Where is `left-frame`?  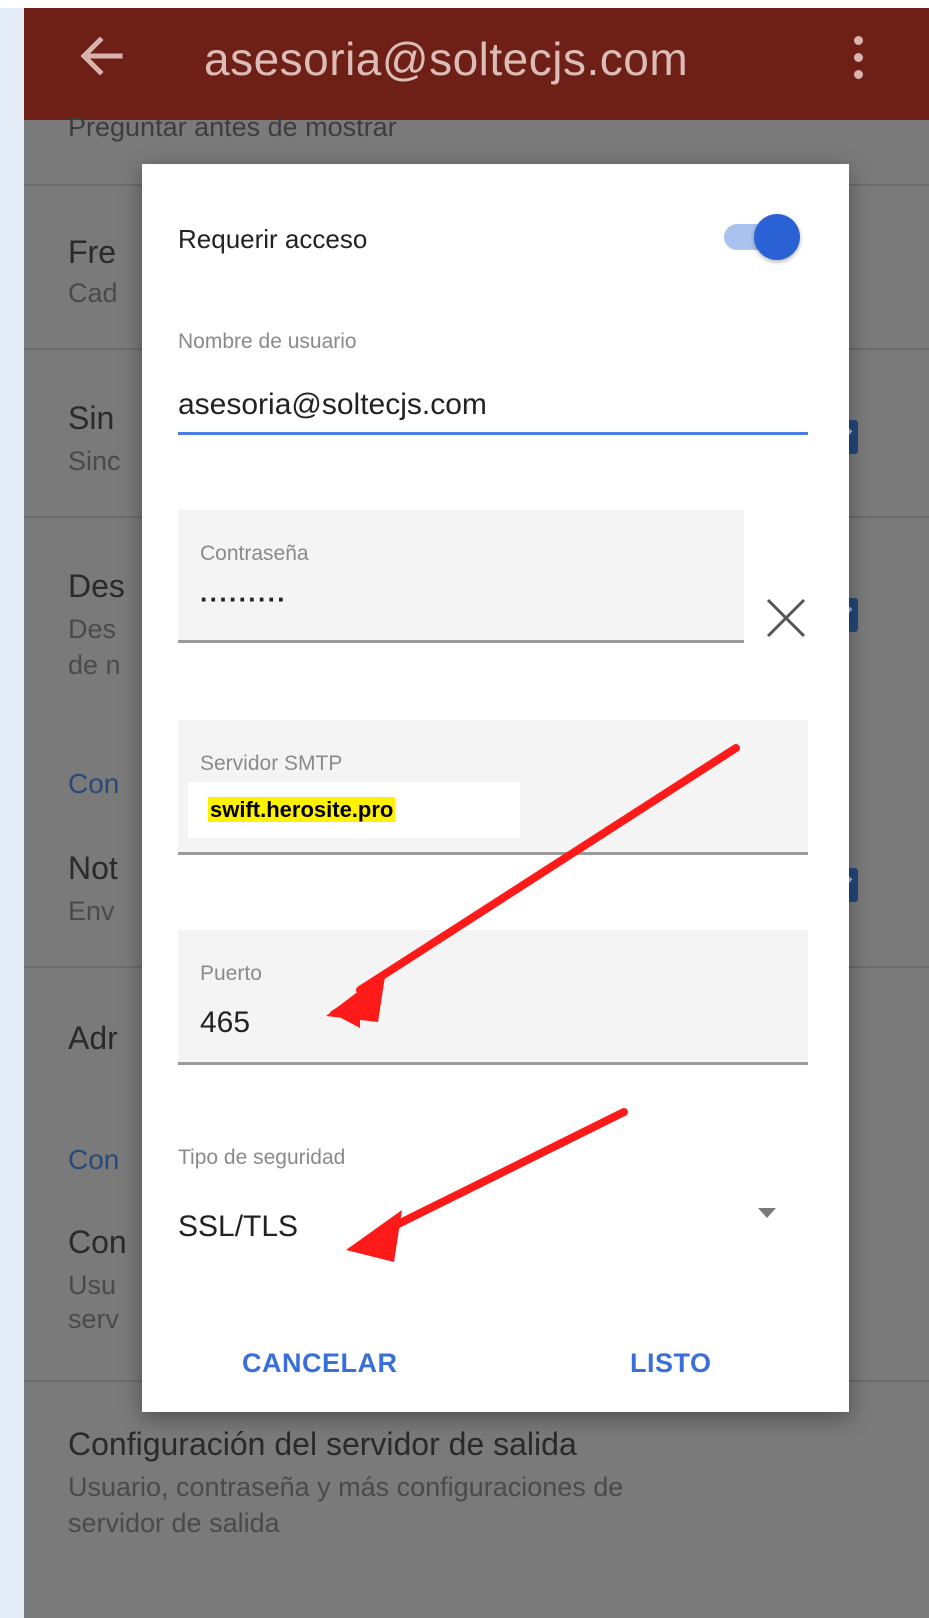
left-frame is located at coordinates (12, 809).